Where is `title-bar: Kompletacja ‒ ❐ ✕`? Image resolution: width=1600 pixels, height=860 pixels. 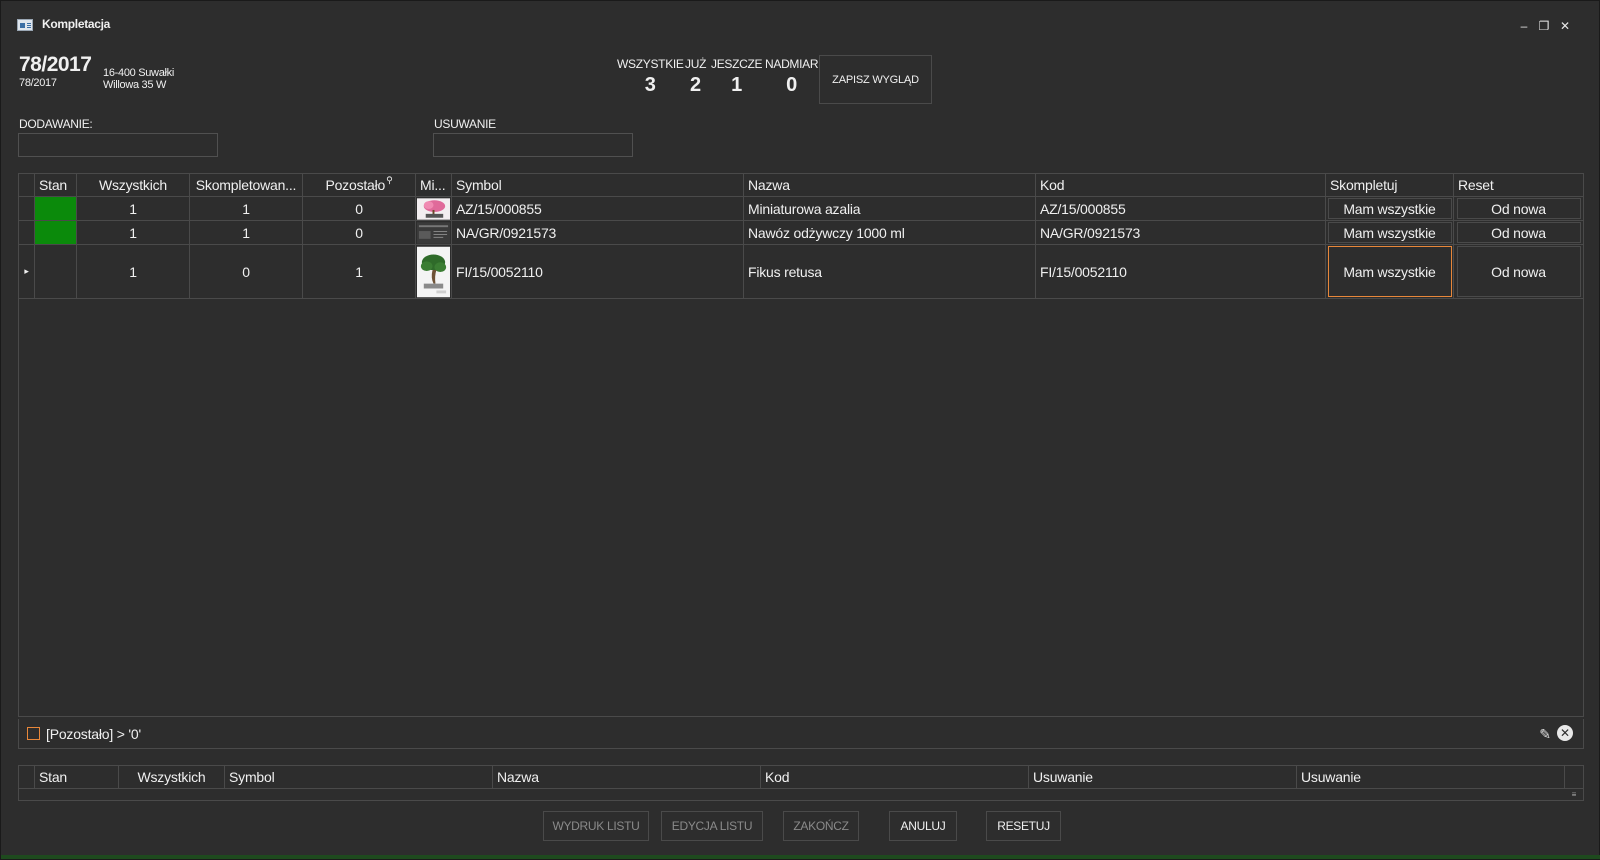
title-bar: Kompletacja ‒ ❐ ✕ is located at coordinates (799, 23).